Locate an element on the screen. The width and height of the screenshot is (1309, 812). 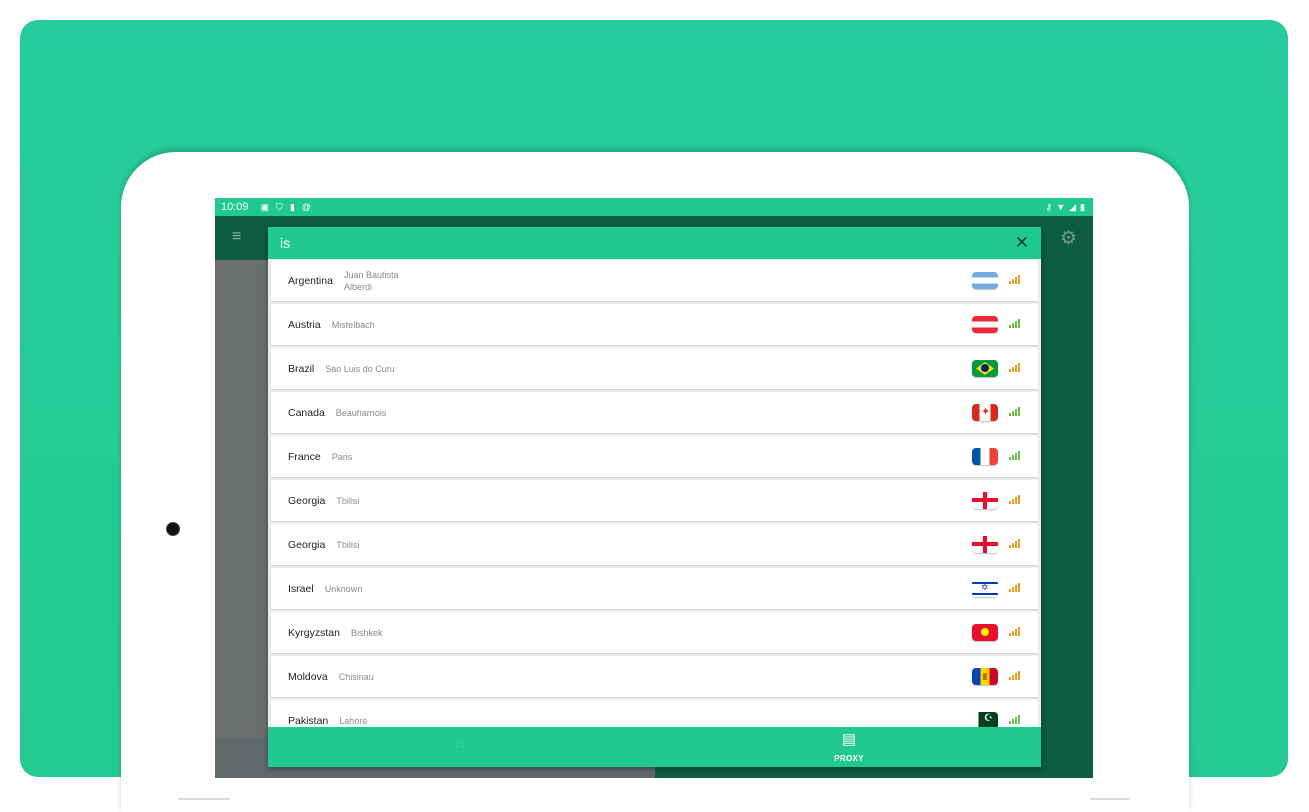
scrim-left is located at coordinates (241, 519).